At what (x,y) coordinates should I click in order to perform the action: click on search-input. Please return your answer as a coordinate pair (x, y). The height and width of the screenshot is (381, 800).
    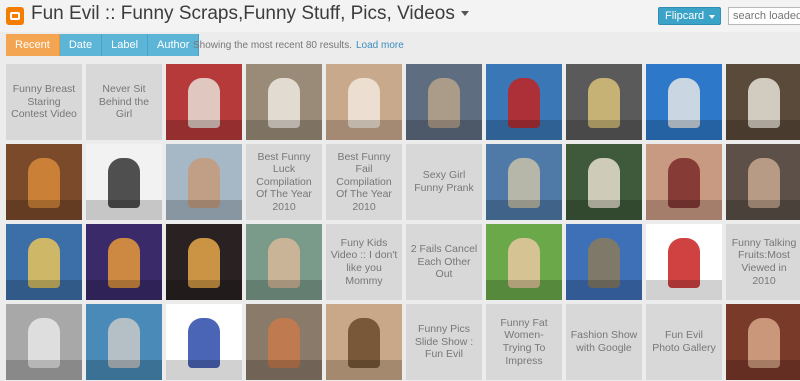
    Looking at the image, I should click on (764, 16).